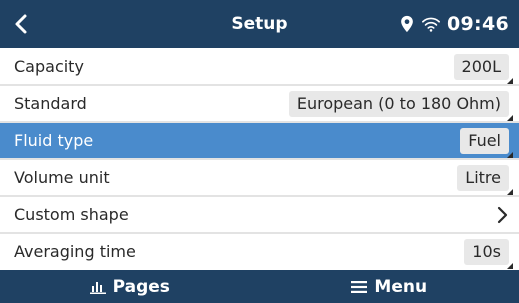 The width and height of the screenshot is (519, 303). Describe the element at coordinates (97, 287) in the screenshot. I see `bar-chart-icon` at that location.